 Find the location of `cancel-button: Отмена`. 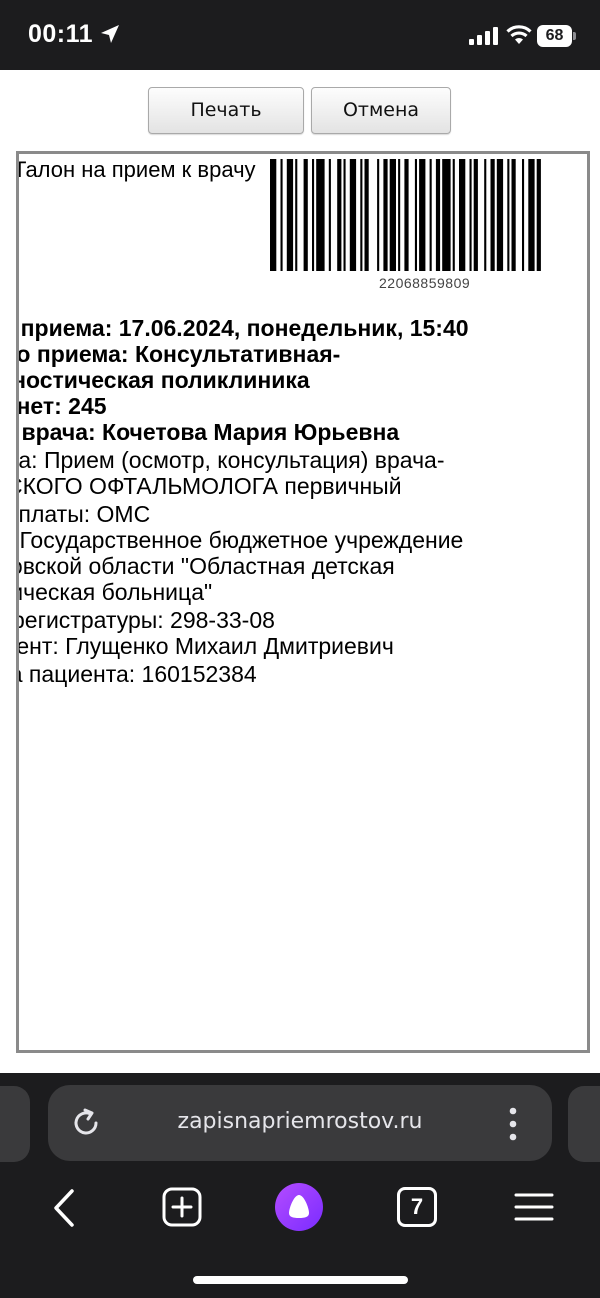

cancel-button: Отмена is located at coordinates (381, 110).